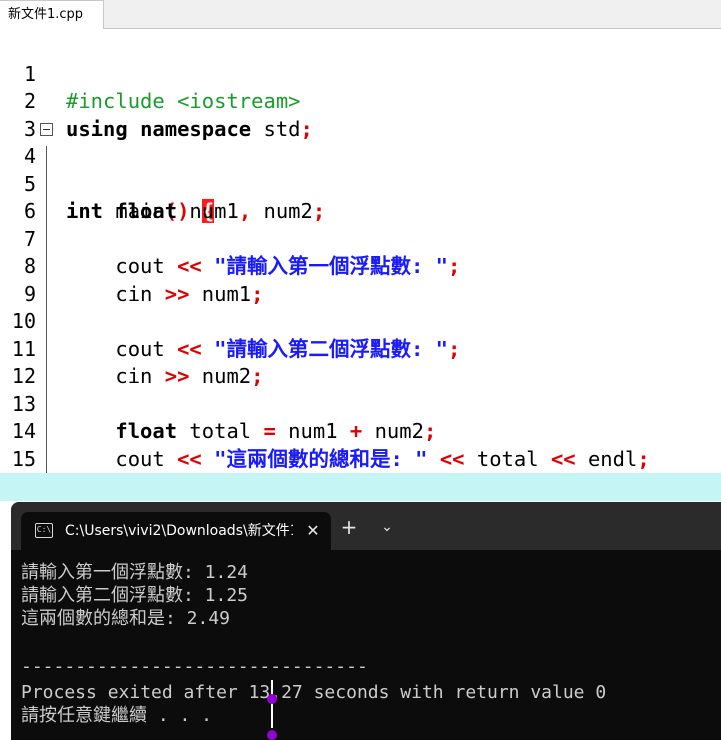  Describe the element at coordinates (387, 527) in the screenshot. I see `chevron-down-icon: ⌄` at that location.